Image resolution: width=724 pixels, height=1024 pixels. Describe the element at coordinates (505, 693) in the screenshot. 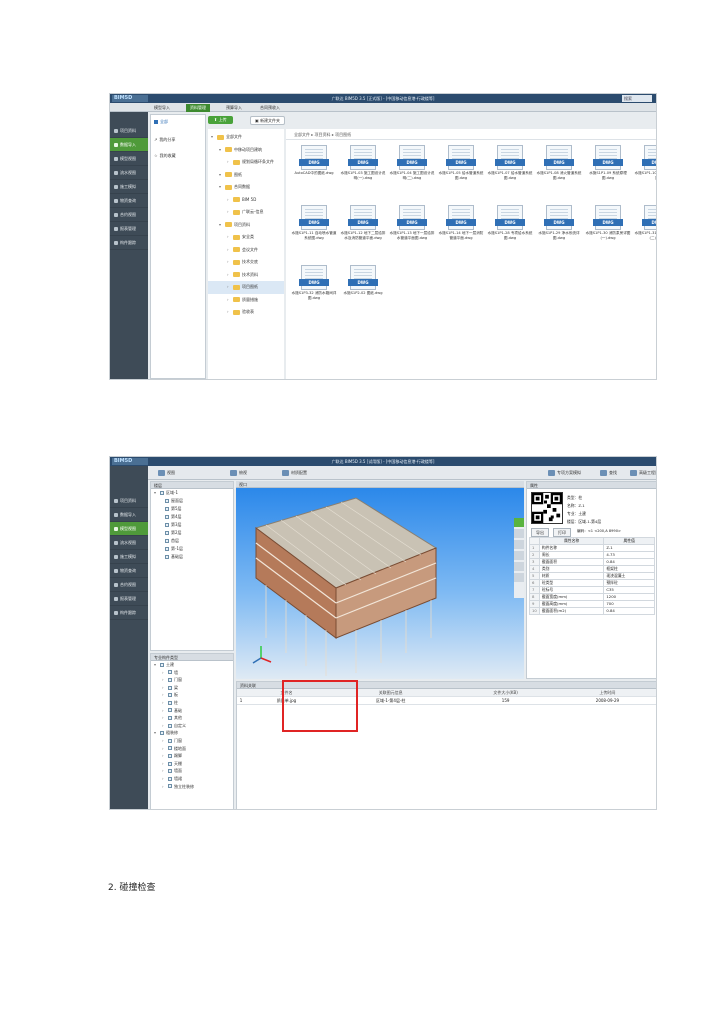

I see `col-size: 文件大小(KB)` at that location.